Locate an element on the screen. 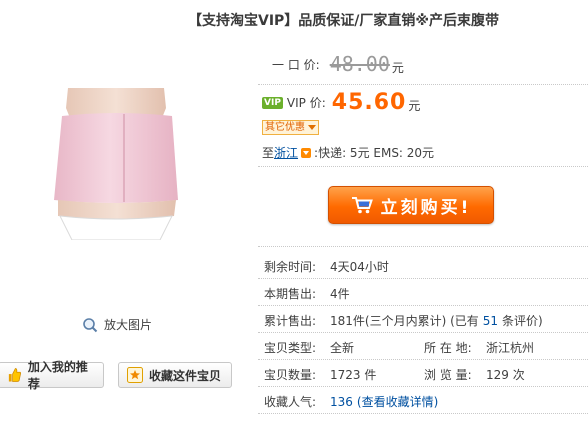  type-location-row: 宝贝类型: 全新 所 在 地: 浙江杭州 is located at coordinates (426, 347).